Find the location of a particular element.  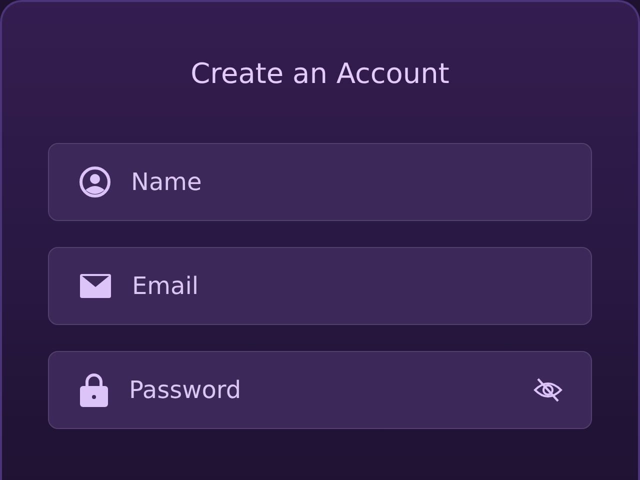

input-field: Email is located at coordinates (320, 286).